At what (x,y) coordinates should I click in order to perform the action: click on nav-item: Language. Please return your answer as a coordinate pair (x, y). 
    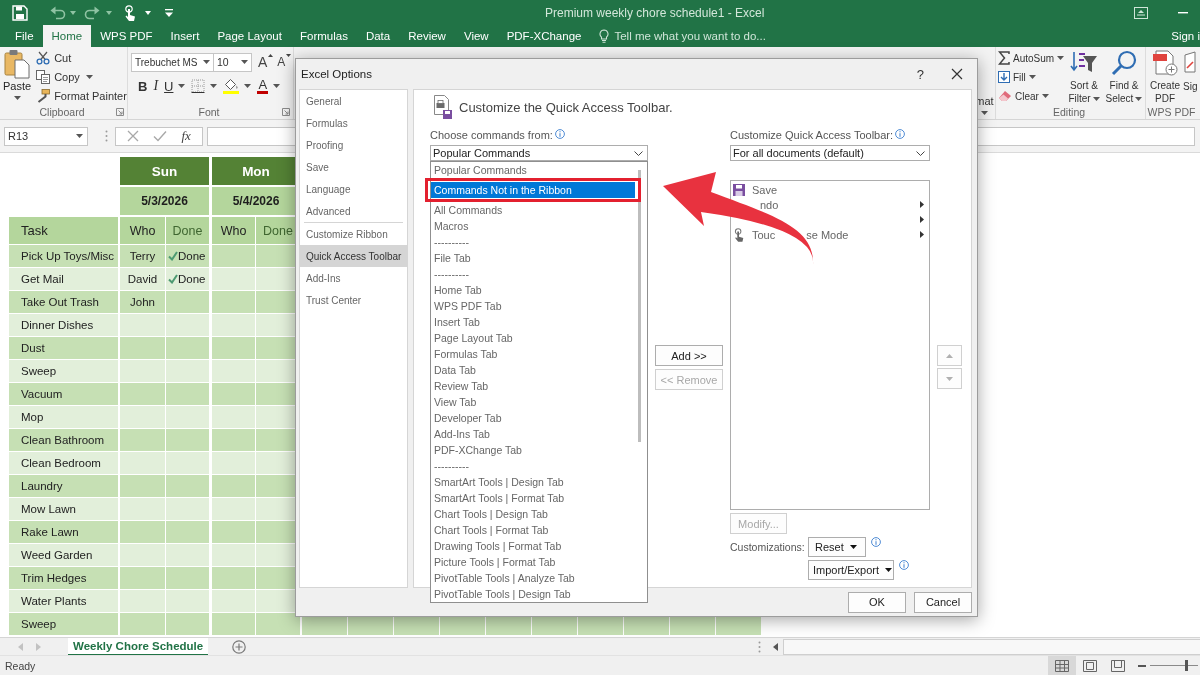
    Looking at the image, I should click on (353, 189).